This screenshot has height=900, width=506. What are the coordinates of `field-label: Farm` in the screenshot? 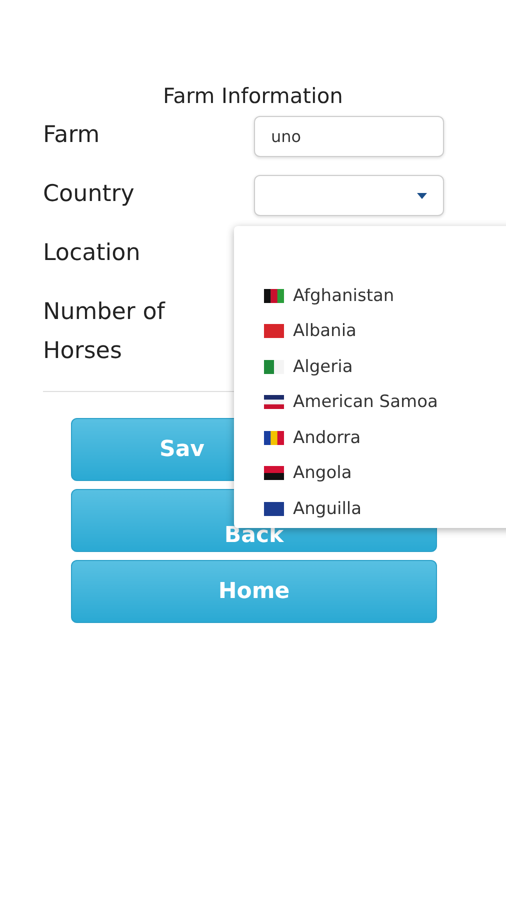 It's located at (72, 135).